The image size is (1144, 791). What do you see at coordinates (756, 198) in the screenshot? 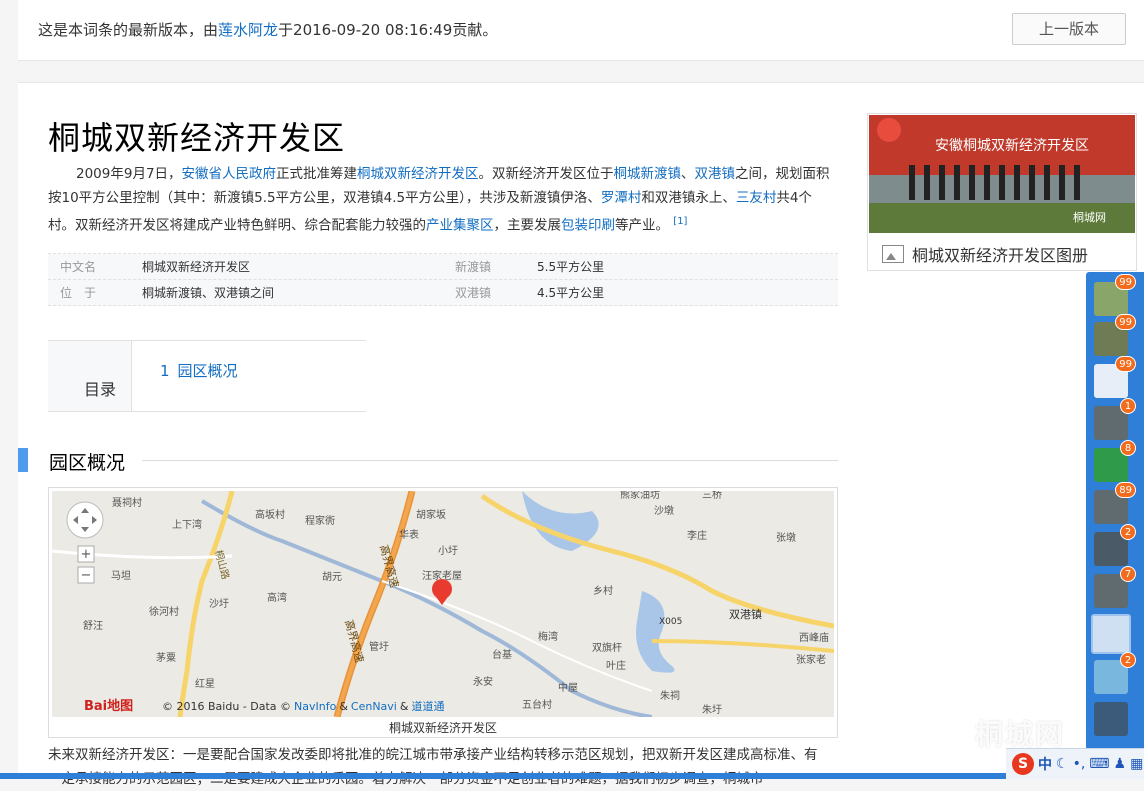
I see `summary-link: 三友村` at bounding box center [756, 198].